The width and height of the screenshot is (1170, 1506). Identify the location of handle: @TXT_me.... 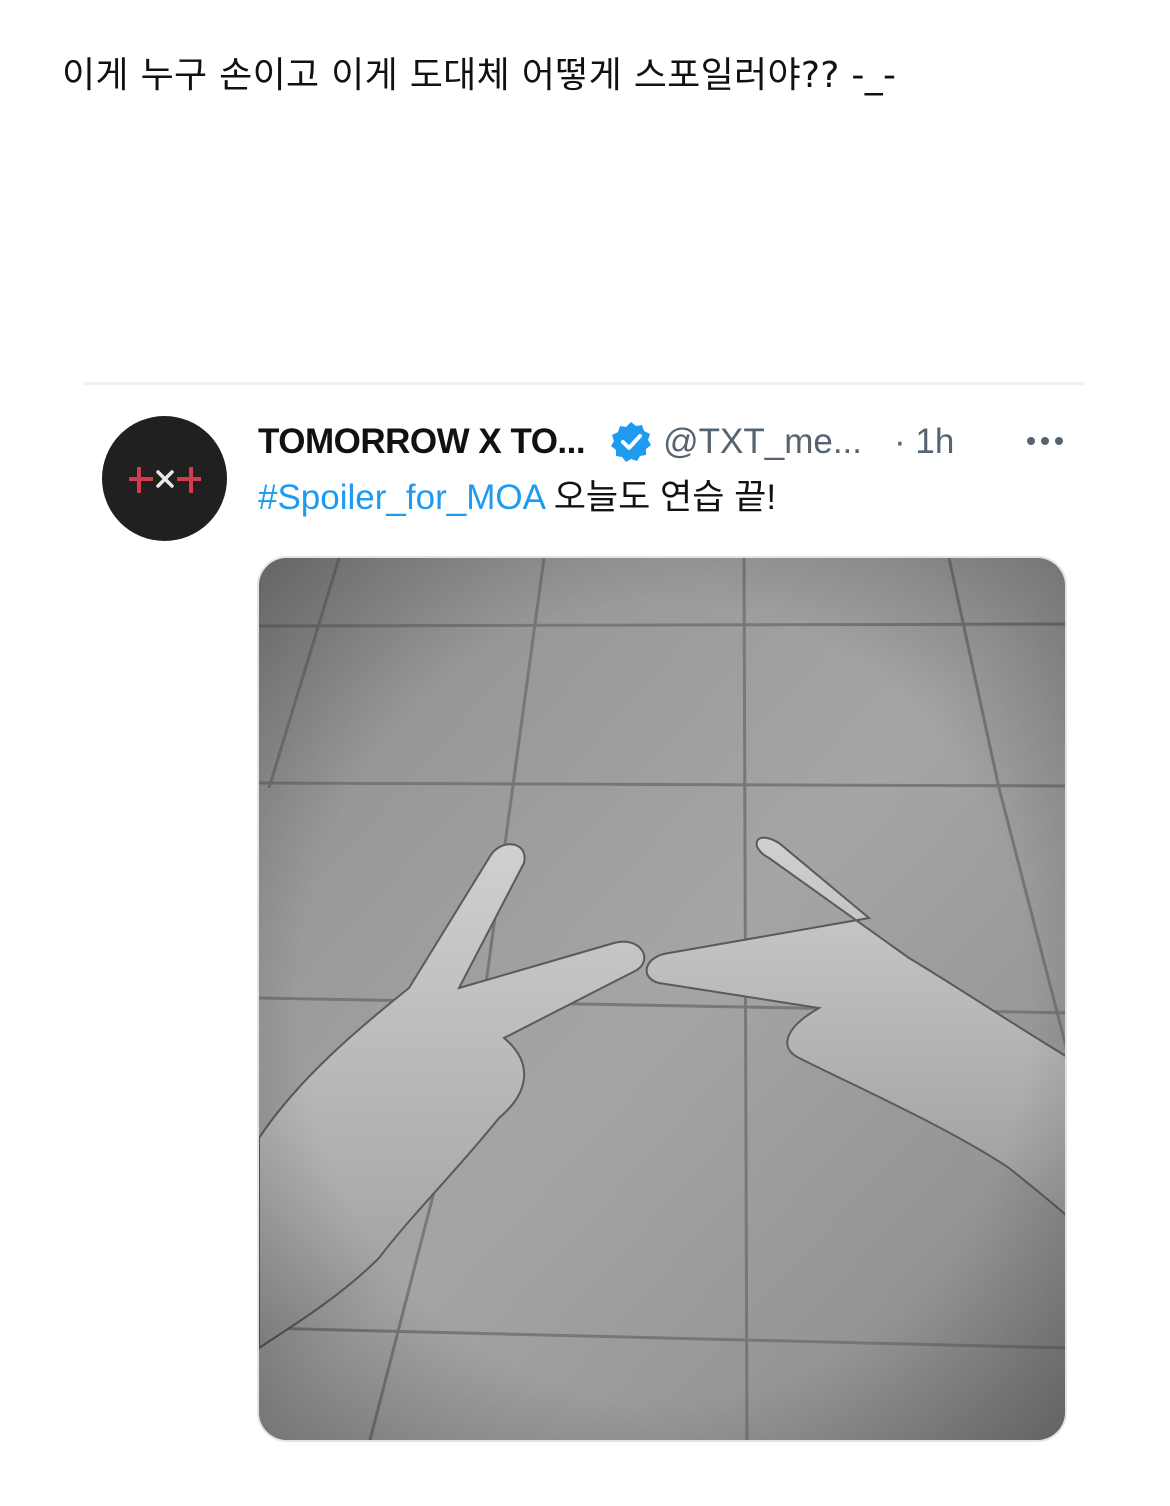
(762, 442).